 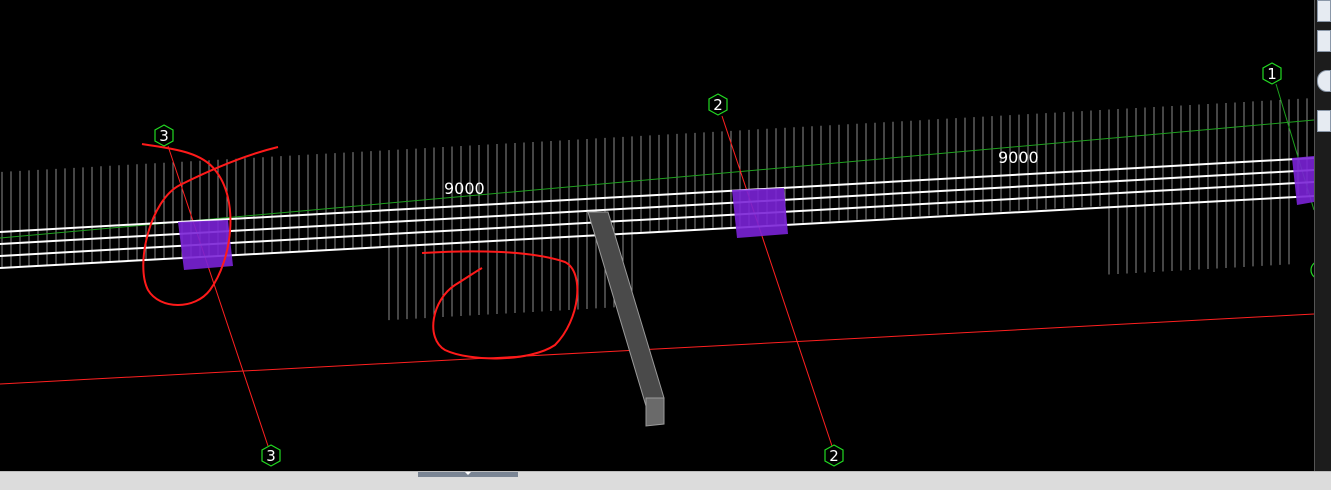 I want to click on dimension-text-right: 9000, so click(x=1018, y=157).